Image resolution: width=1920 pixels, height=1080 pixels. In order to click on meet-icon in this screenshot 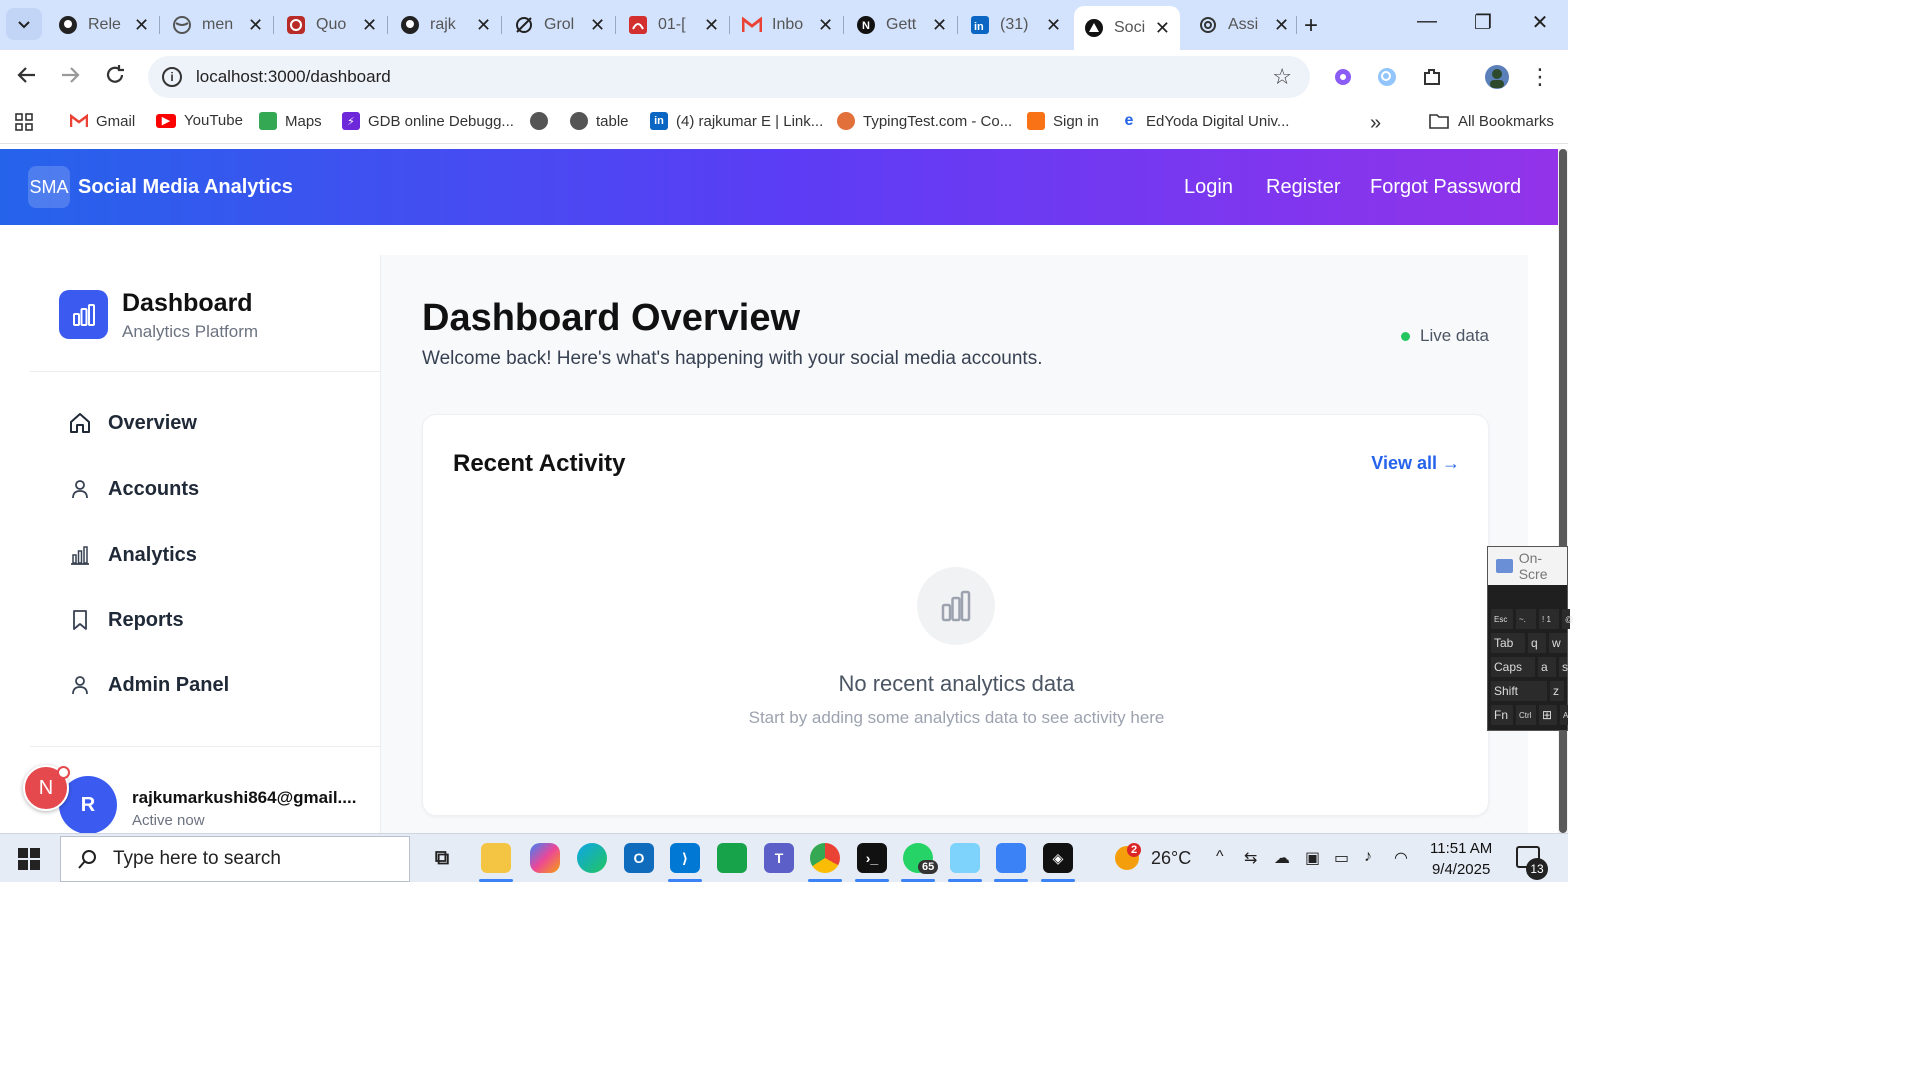, I will do `click(732, 858)`.